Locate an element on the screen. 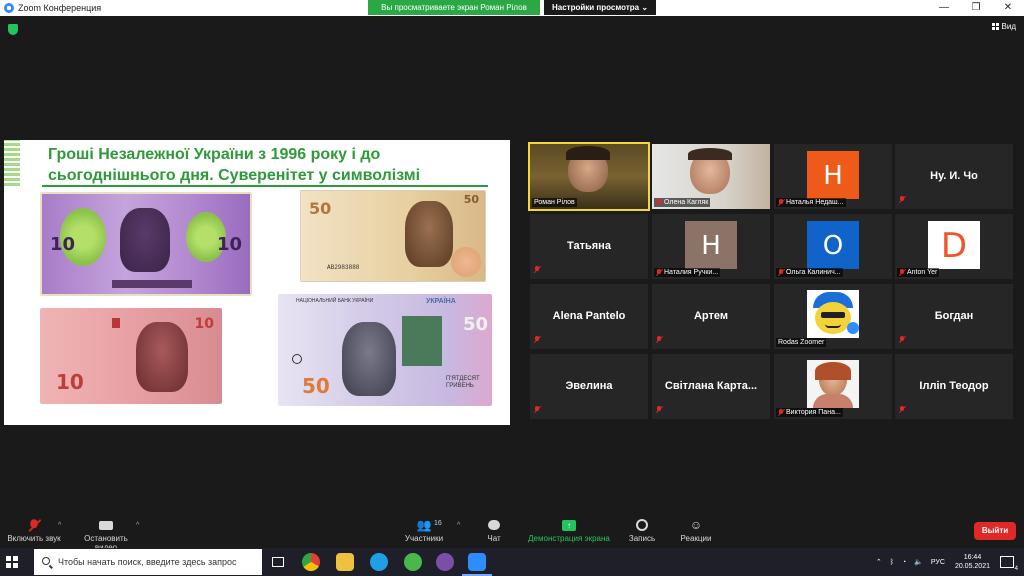  taskbar-search: Чтобы начать поиск, введите здесь запрос is located at coordinates (148, 562).